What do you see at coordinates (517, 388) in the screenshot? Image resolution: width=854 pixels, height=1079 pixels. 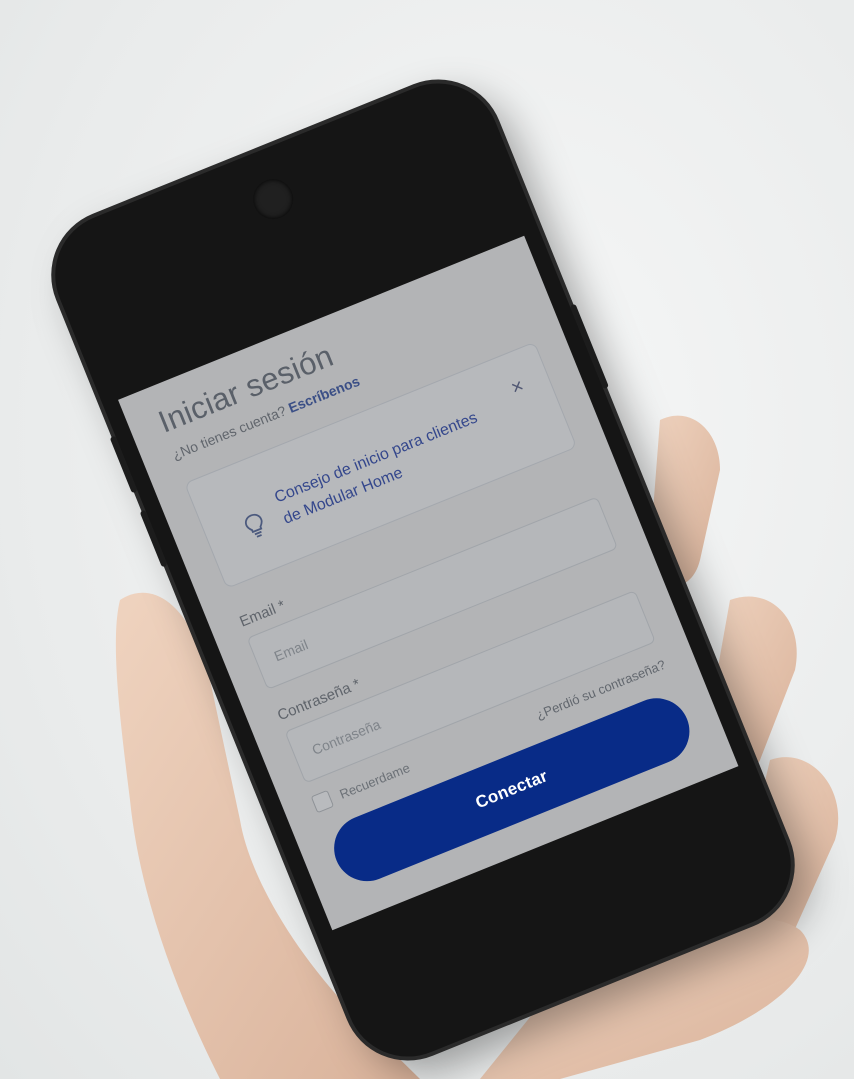 I see `close-icon: ×` at bounding box center [517, 388].